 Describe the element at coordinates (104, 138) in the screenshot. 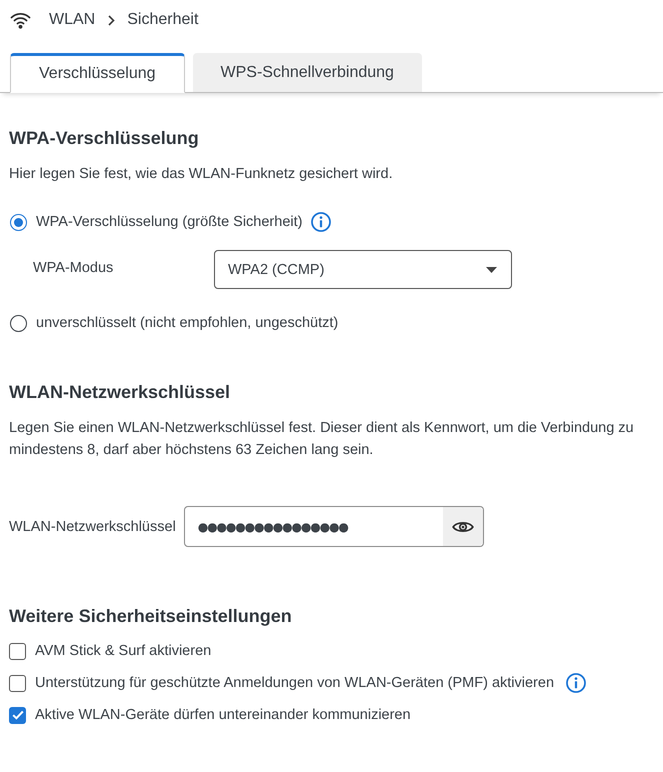

I see `section-heading: WPA-Verschlüsselung` at that location.